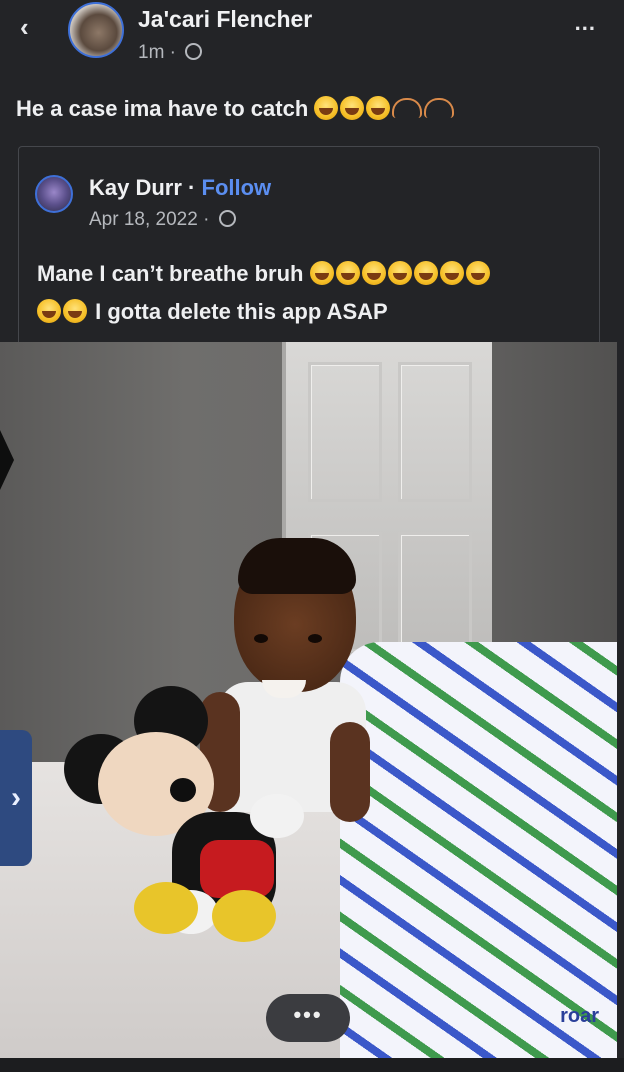  What do you see at coordinates (149, 219) in the screenshot?
I see `shared-post-date: Apr 18, 2022 ·` at bounding box center [149, 219].